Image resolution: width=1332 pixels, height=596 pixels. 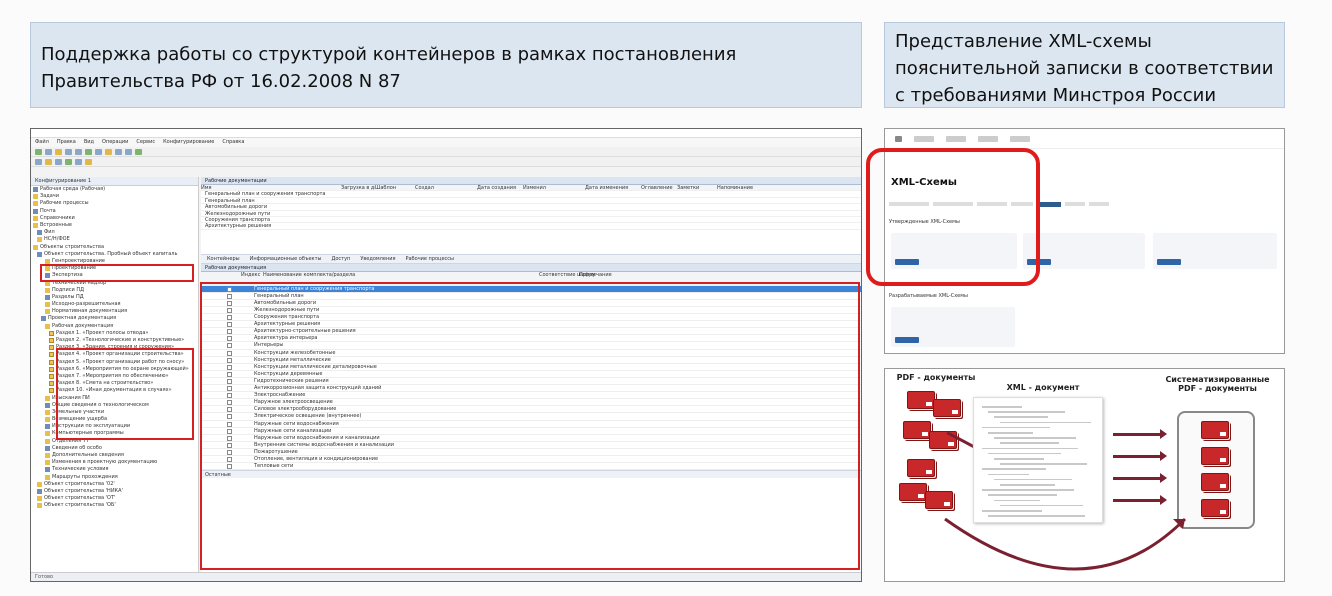 I want to click on object-tab: Контейнеры, so click(x=223, y=259).